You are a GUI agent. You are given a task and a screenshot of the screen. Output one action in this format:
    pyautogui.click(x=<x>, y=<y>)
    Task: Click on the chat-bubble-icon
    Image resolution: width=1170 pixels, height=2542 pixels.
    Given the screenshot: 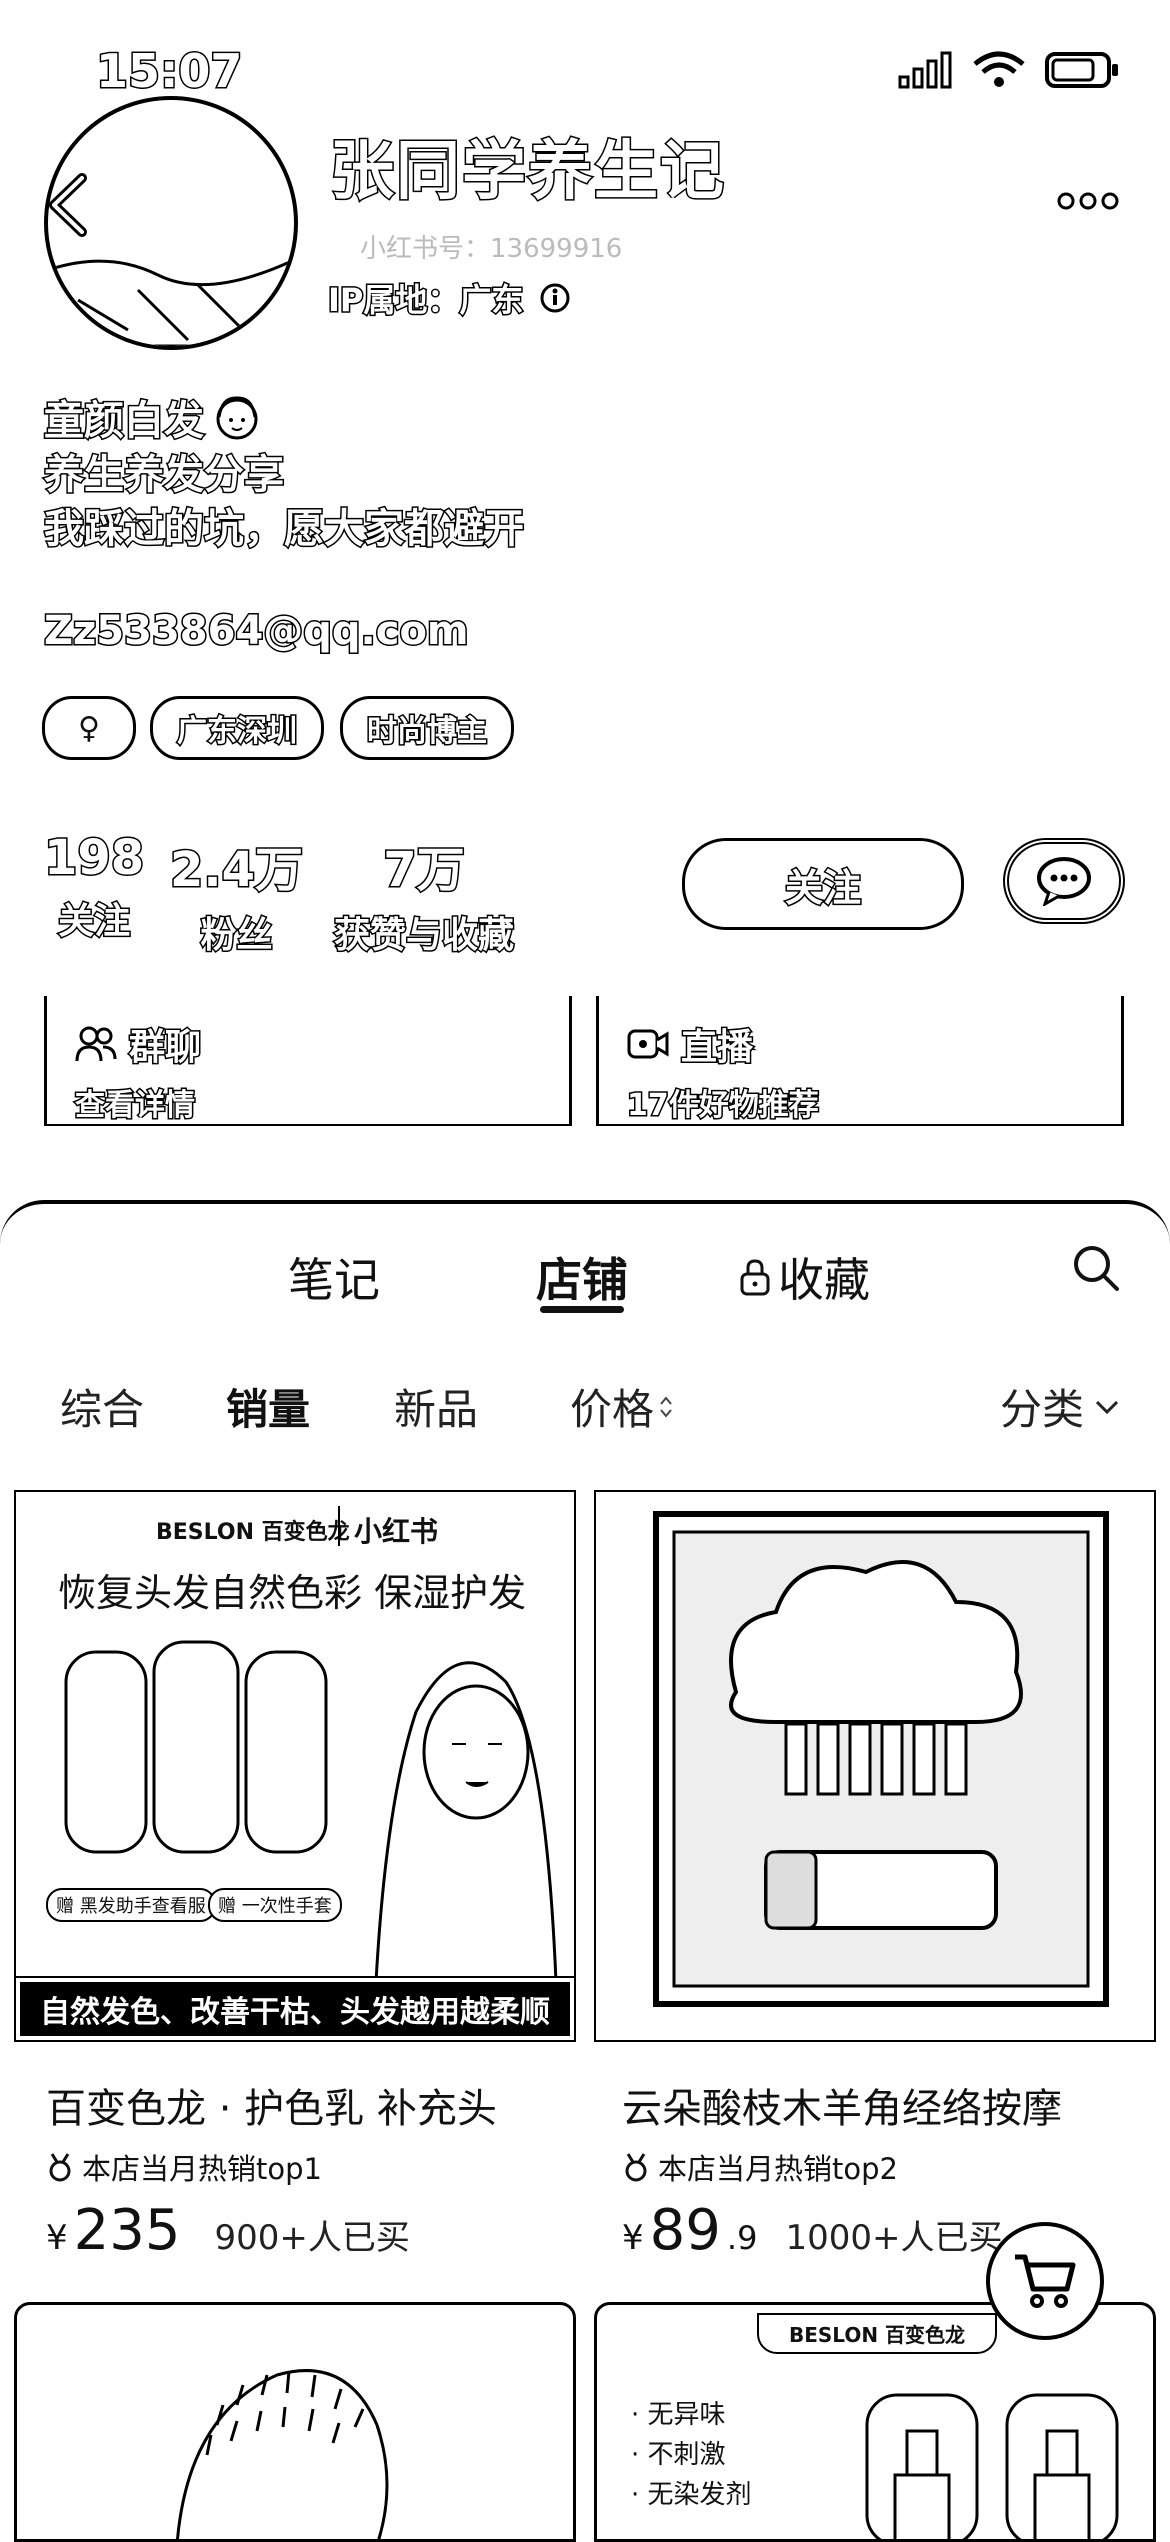 What is the action you would take?
    pyautogui.click(x=1064, y=881)
    